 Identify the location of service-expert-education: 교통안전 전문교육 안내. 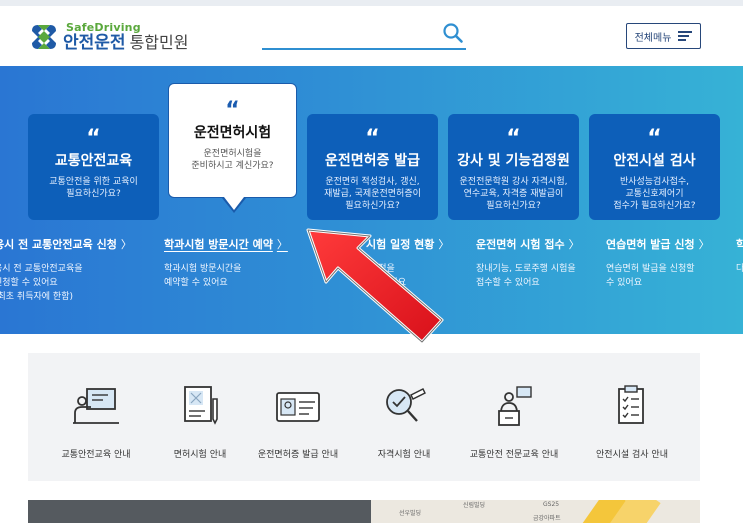
(514, 422).